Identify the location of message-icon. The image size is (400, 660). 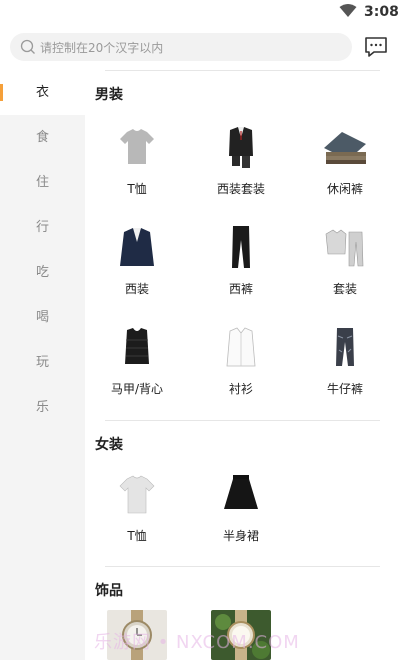
(376, 47).